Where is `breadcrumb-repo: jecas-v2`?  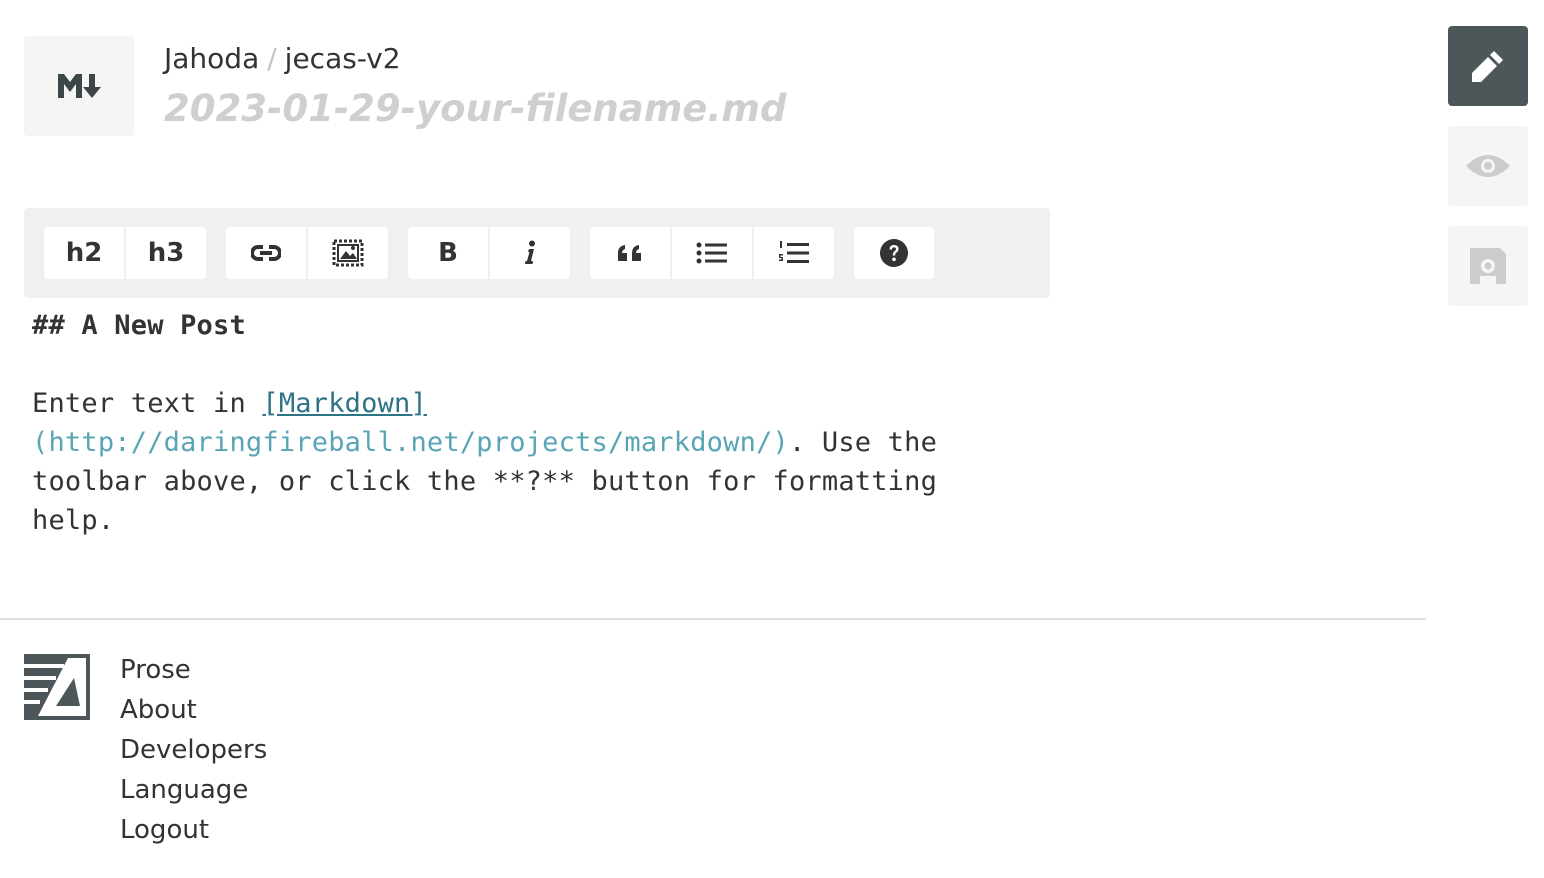 breadcrumb-repo: jecas-v2 is located at coordinates (343, 58).